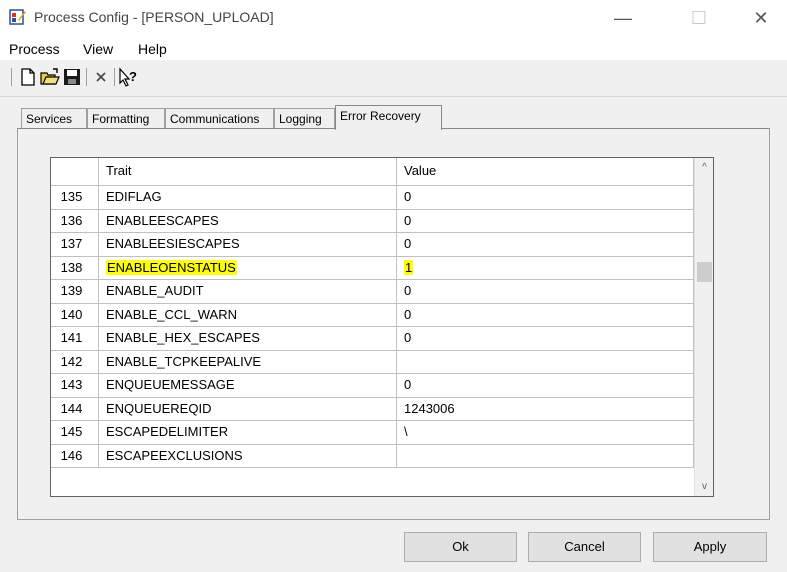  What do you see at coordinates (545, 171) in the screenshot?
I see `header-value: Value` at bounding box center [545, 171].